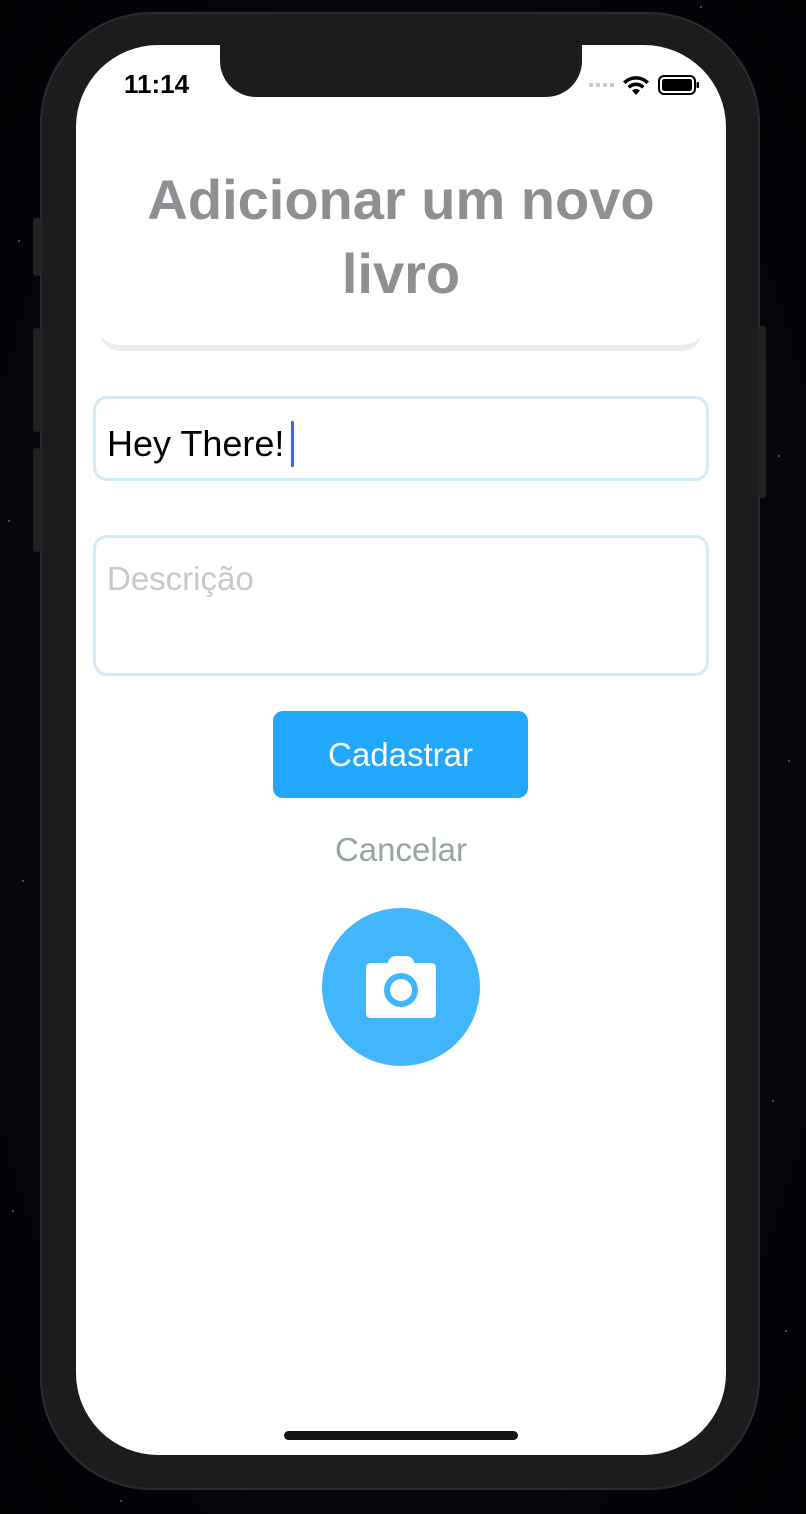  What do you see at coordinates (762, 412) in the screenshot?
I see `power-button` at bounding box center [762, 412].